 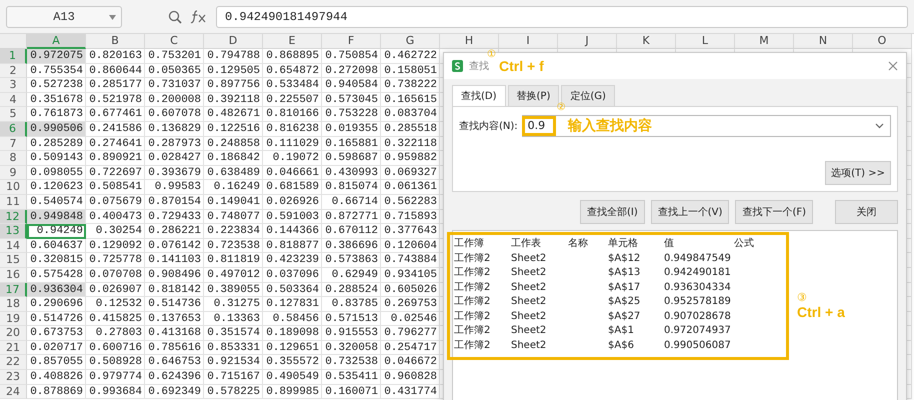 What do you see at coordinates (612, 212) in the screenshot?
I see `dialog-button: 查找全部(I)` at bounding box center [612, 212].